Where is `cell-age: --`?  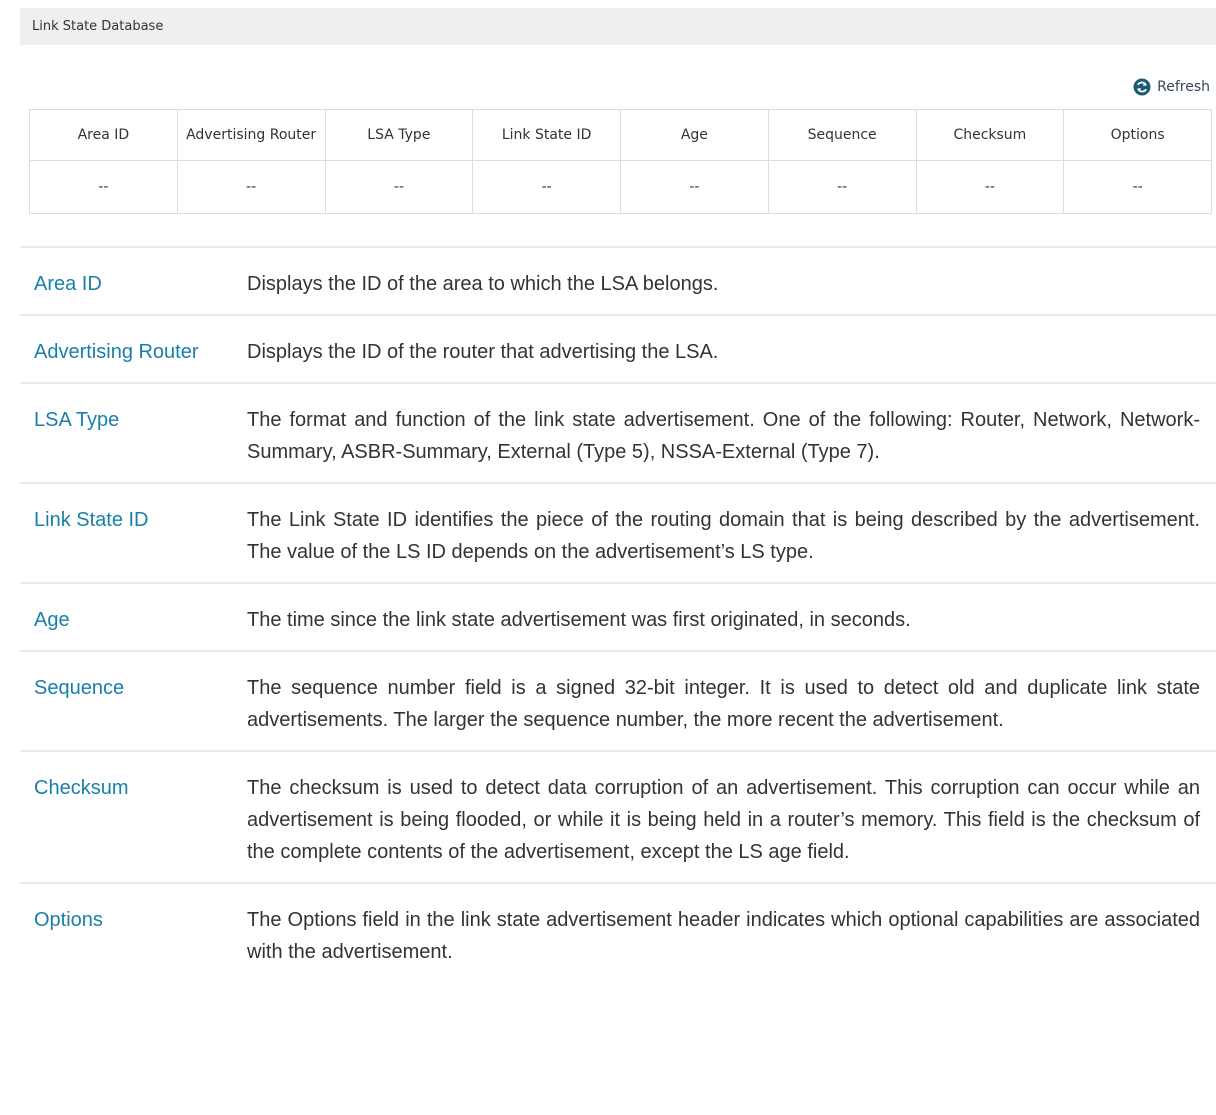
cell-age: -- is located at coordinates (694, 187).